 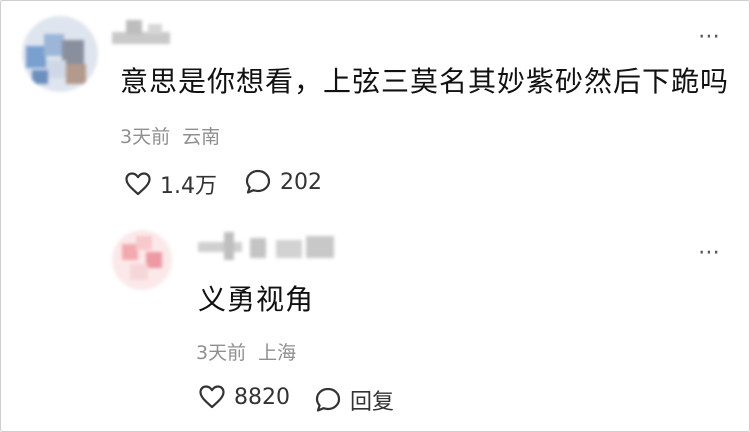 I want to click on more-dots-icon: ⋯, so click(x=710, y=37).